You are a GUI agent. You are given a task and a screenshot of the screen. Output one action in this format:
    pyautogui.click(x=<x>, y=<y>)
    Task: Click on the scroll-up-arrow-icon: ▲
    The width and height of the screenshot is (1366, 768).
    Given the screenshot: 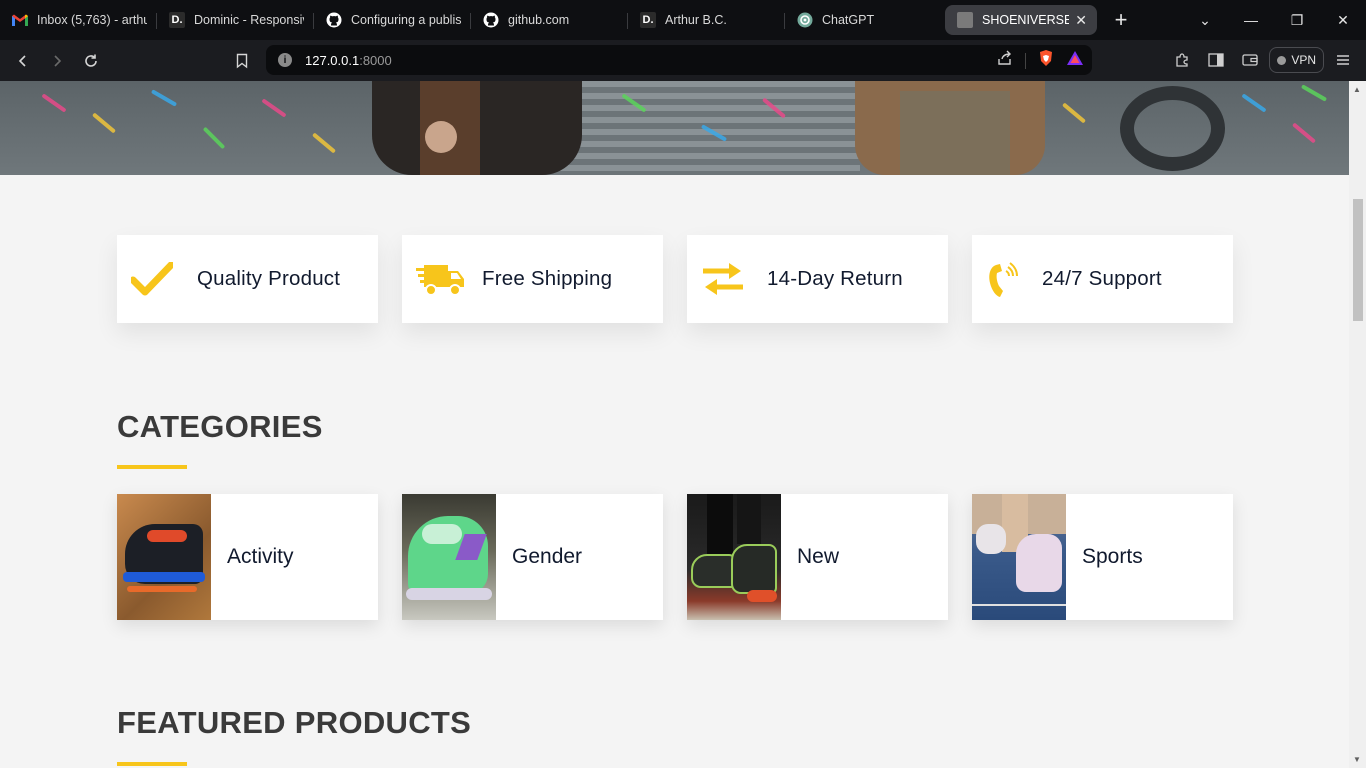 What is the action you would take?
    pyautogui.click(x=1357, y=89)
    